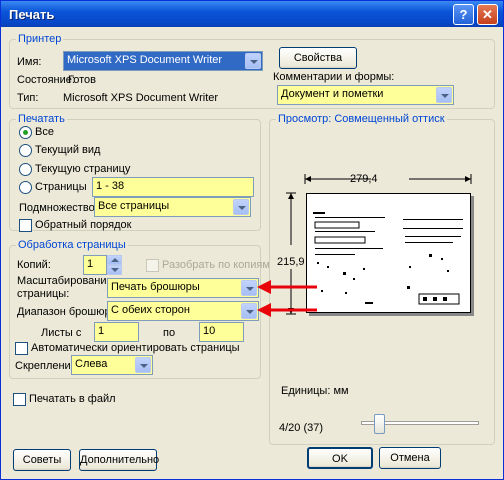 The height and width of the screenshot is (480, 504). Describe the element at coordinates (67, 150) in the screenshot. I see `radio-current-view-label: Текущий вид` at that location.